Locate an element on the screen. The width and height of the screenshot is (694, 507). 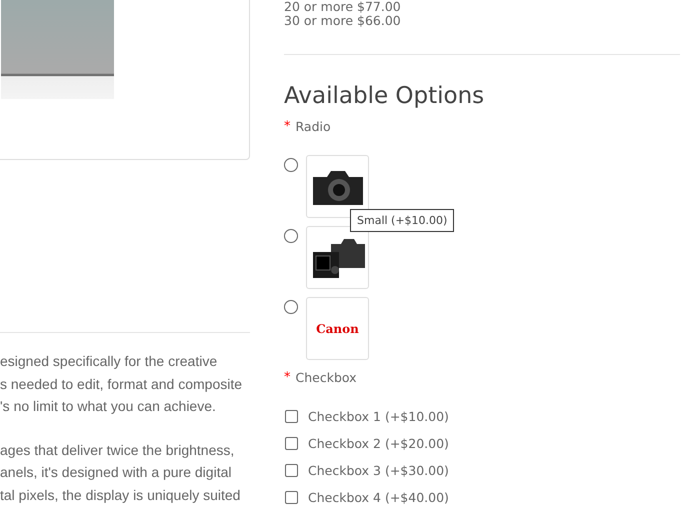
description-line: esigned specifically for the creative is located at coordinates (109, 361).